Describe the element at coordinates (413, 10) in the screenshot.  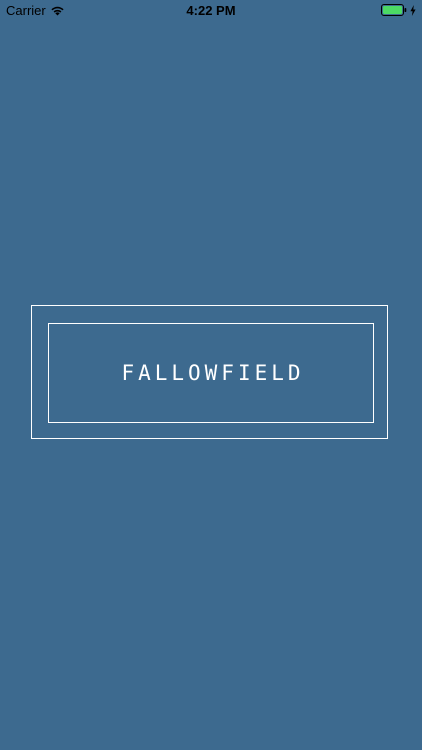
I see `charging-bolt-icon` at that location.